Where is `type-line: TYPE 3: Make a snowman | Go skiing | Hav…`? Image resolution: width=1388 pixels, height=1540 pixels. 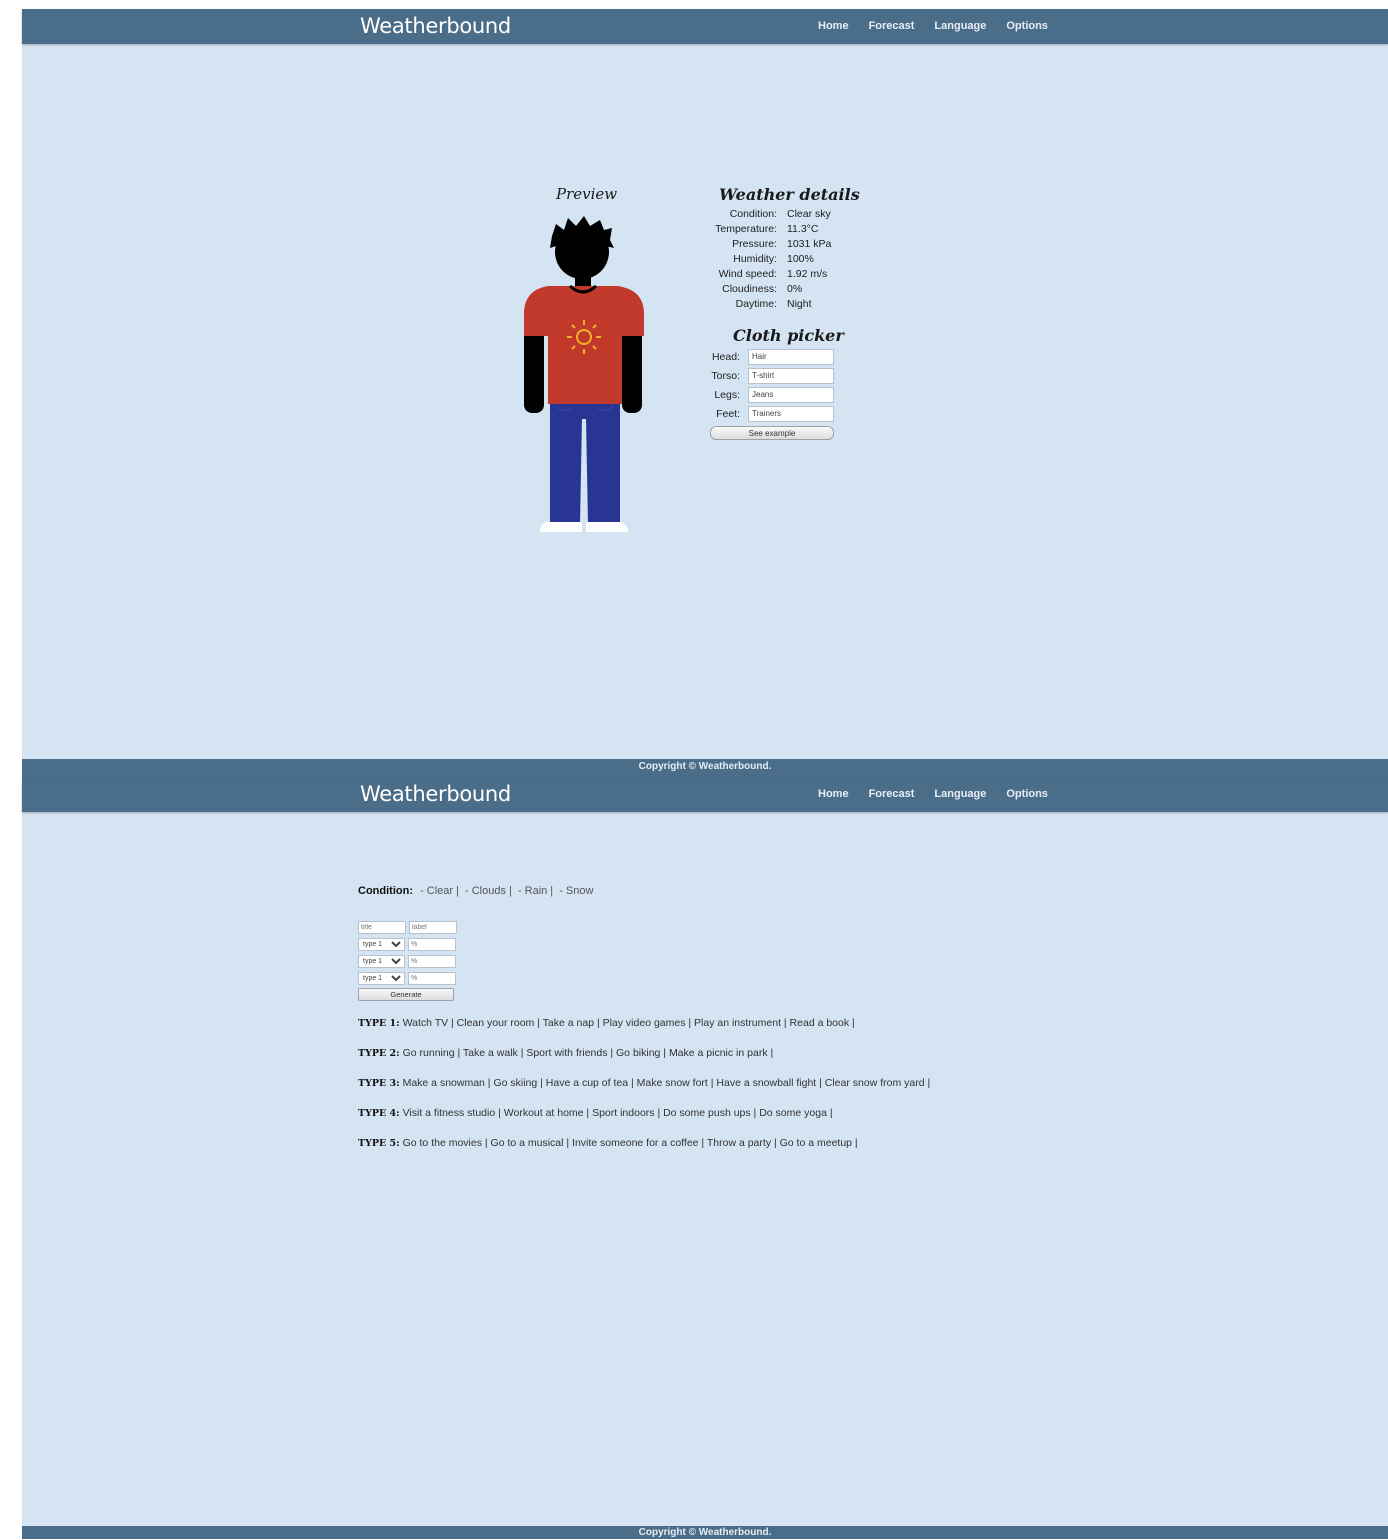 type-line: TYPE 3: Make a snowman | Go skiing | Hav… is located at coordinates (644, 1083).